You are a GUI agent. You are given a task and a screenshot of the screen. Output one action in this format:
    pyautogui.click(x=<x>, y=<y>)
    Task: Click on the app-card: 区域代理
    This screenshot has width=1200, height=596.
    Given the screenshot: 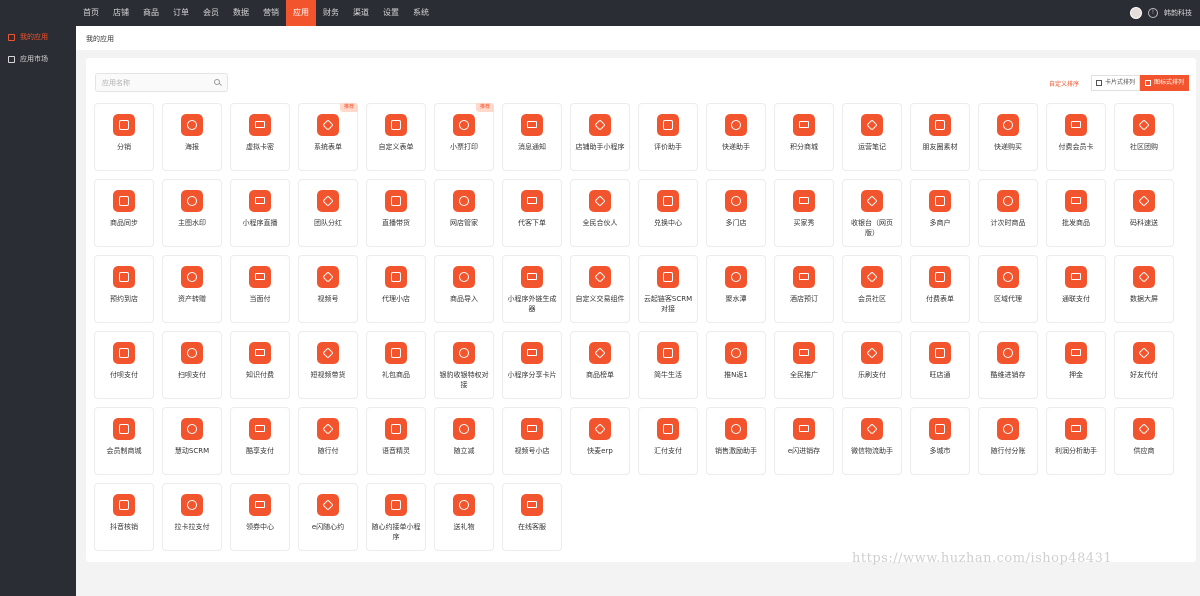 What is the action you would take?
    pyautogui.click(x=1008, y=289)
    